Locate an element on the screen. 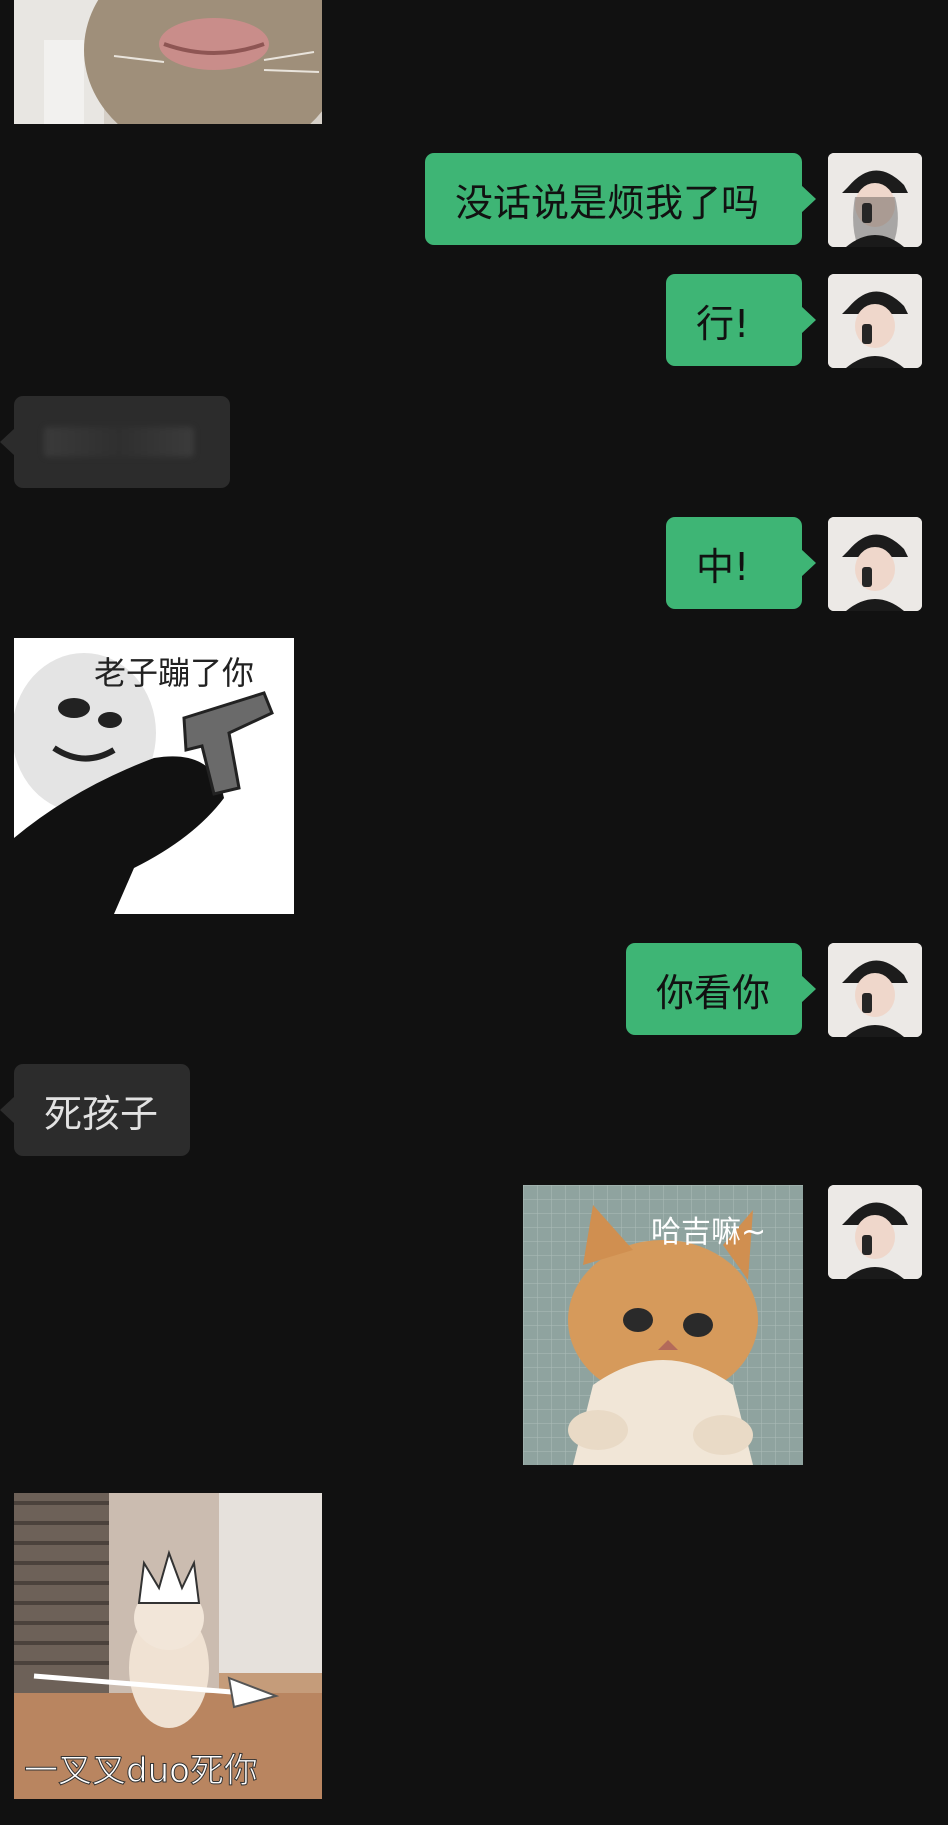 Image resolution: width=948 pixels, height=1825 pixels. my-message-bubble: 没话说是烦我了吗 is located at coordinates (620, 199).